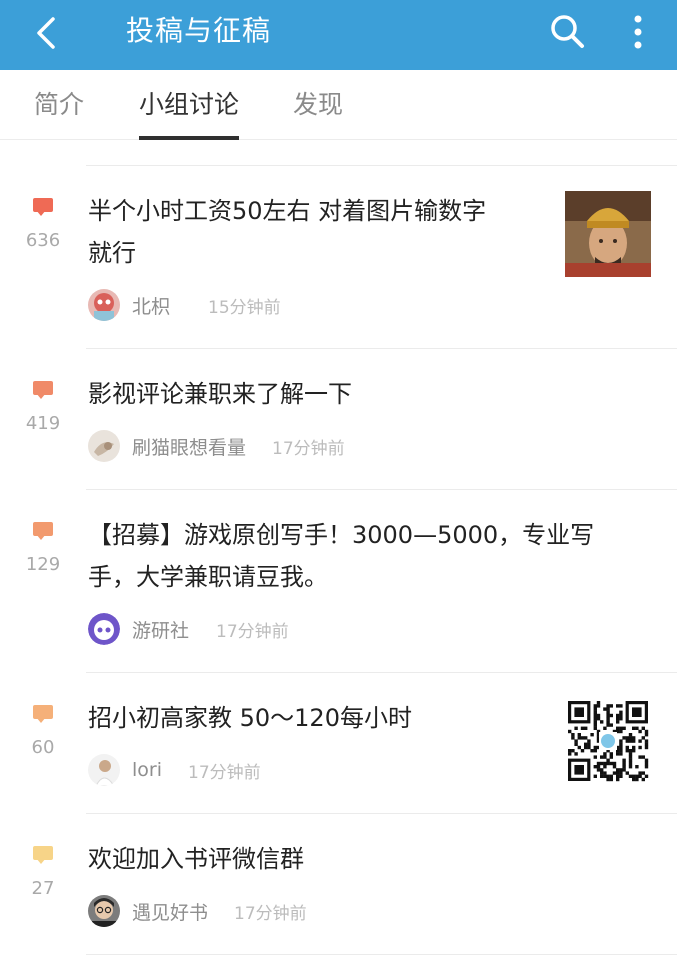 The height and width of the screenshot is (960, 677). What do you see at coordinates (250, 718) in the screenshot?
I see `topic-title: 招小初高家教 50～120每小时` at bounding box center [250, 718].